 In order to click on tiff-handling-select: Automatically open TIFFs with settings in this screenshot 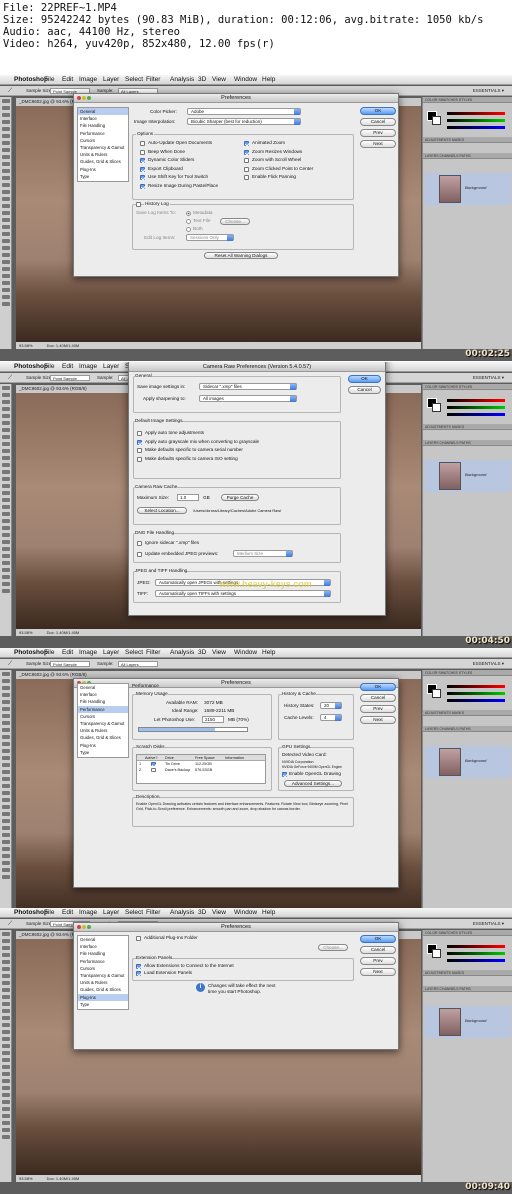, I will do `click(243, 593)`.